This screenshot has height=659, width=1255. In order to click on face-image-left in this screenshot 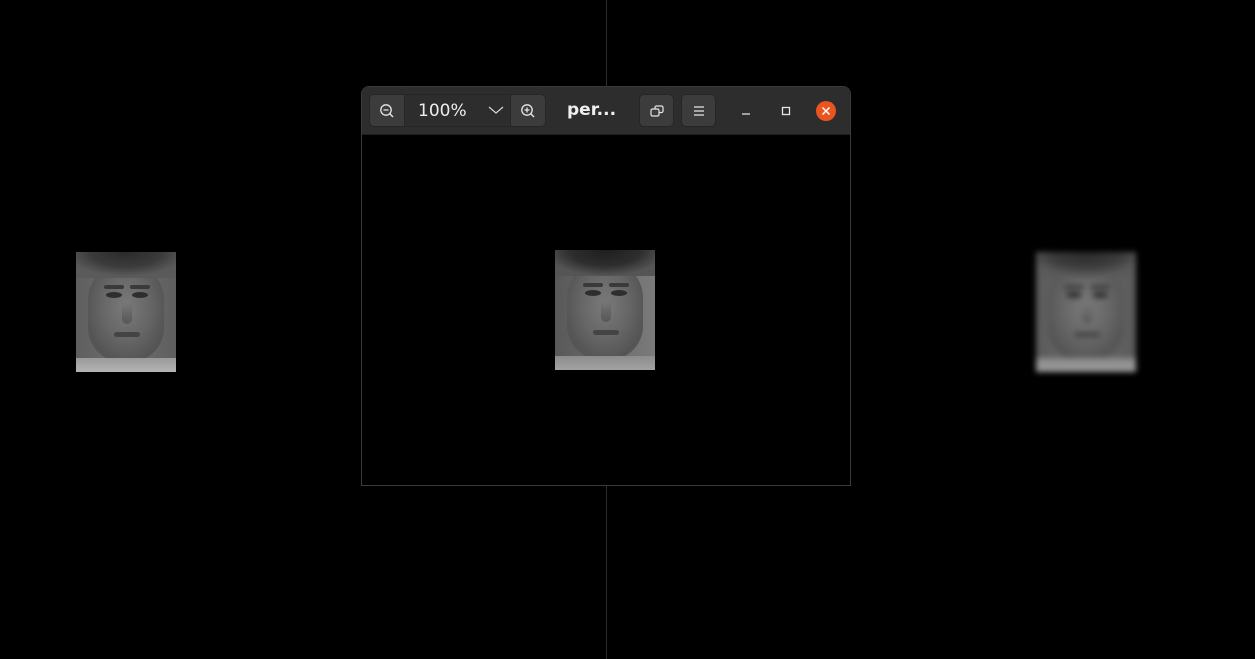, I will do `click(126, 312)`.